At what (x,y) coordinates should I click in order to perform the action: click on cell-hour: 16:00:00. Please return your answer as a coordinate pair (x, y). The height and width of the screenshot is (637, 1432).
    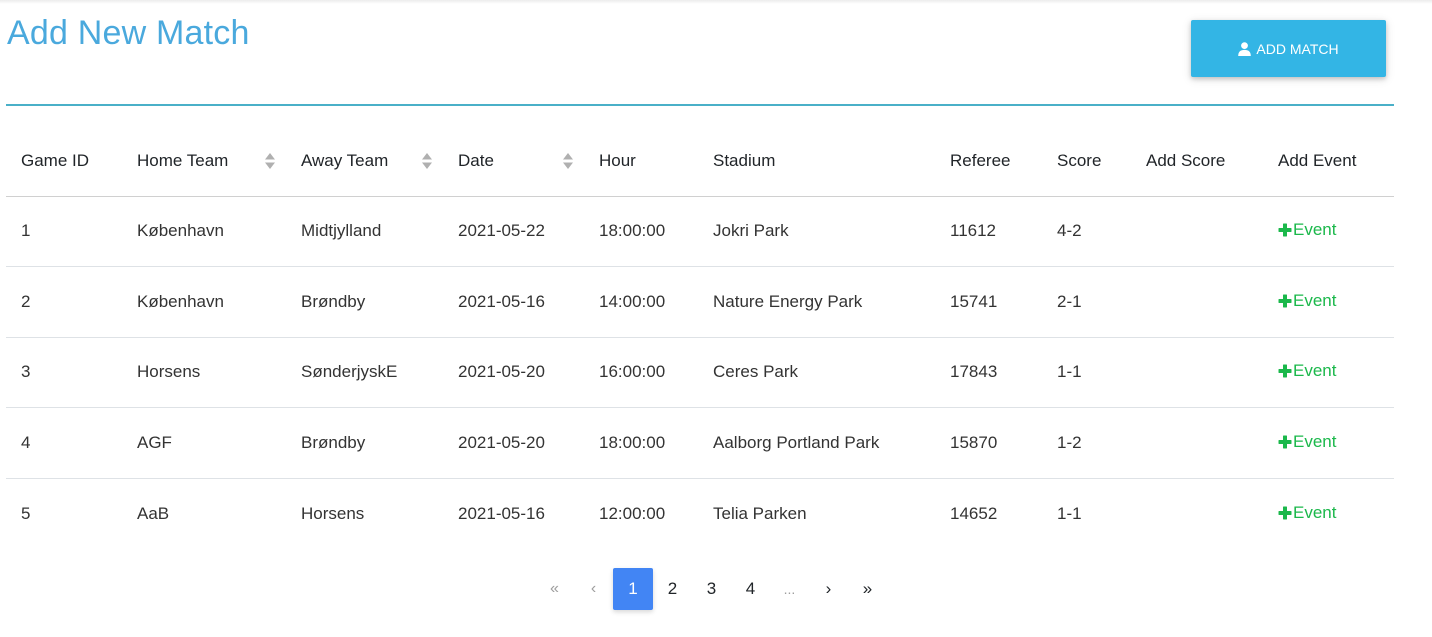
    Looking at the image, I should click on (641, 372).